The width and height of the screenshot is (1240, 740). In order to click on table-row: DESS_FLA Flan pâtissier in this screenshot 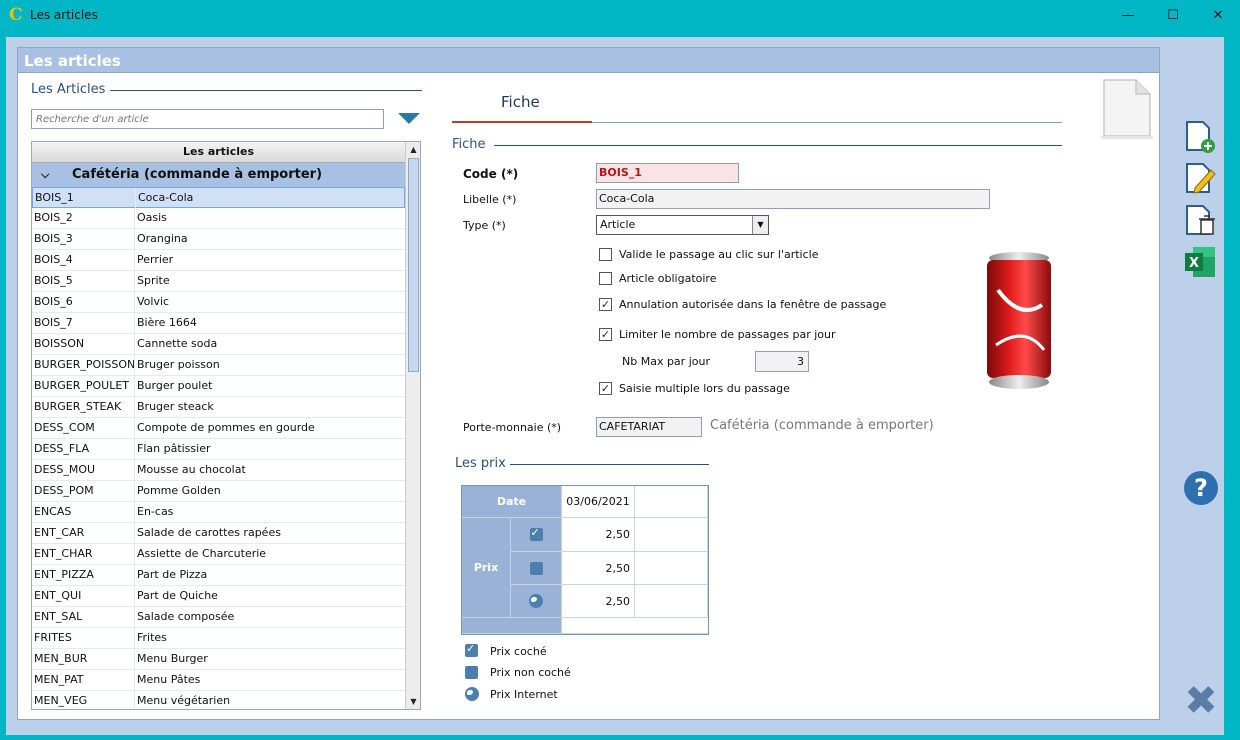, I will do `click(218, 449)`.